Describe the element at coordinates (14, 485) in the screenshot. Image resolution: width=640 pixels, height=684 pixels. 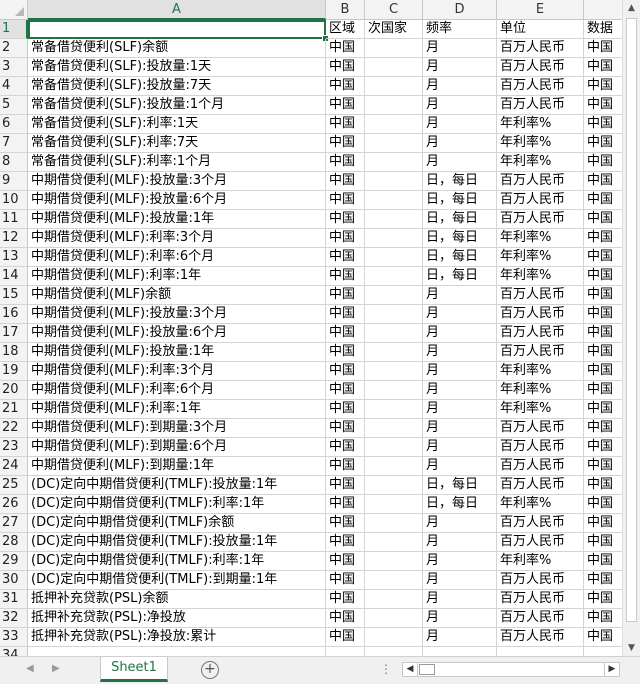
I see `row-header: 25` at that location.